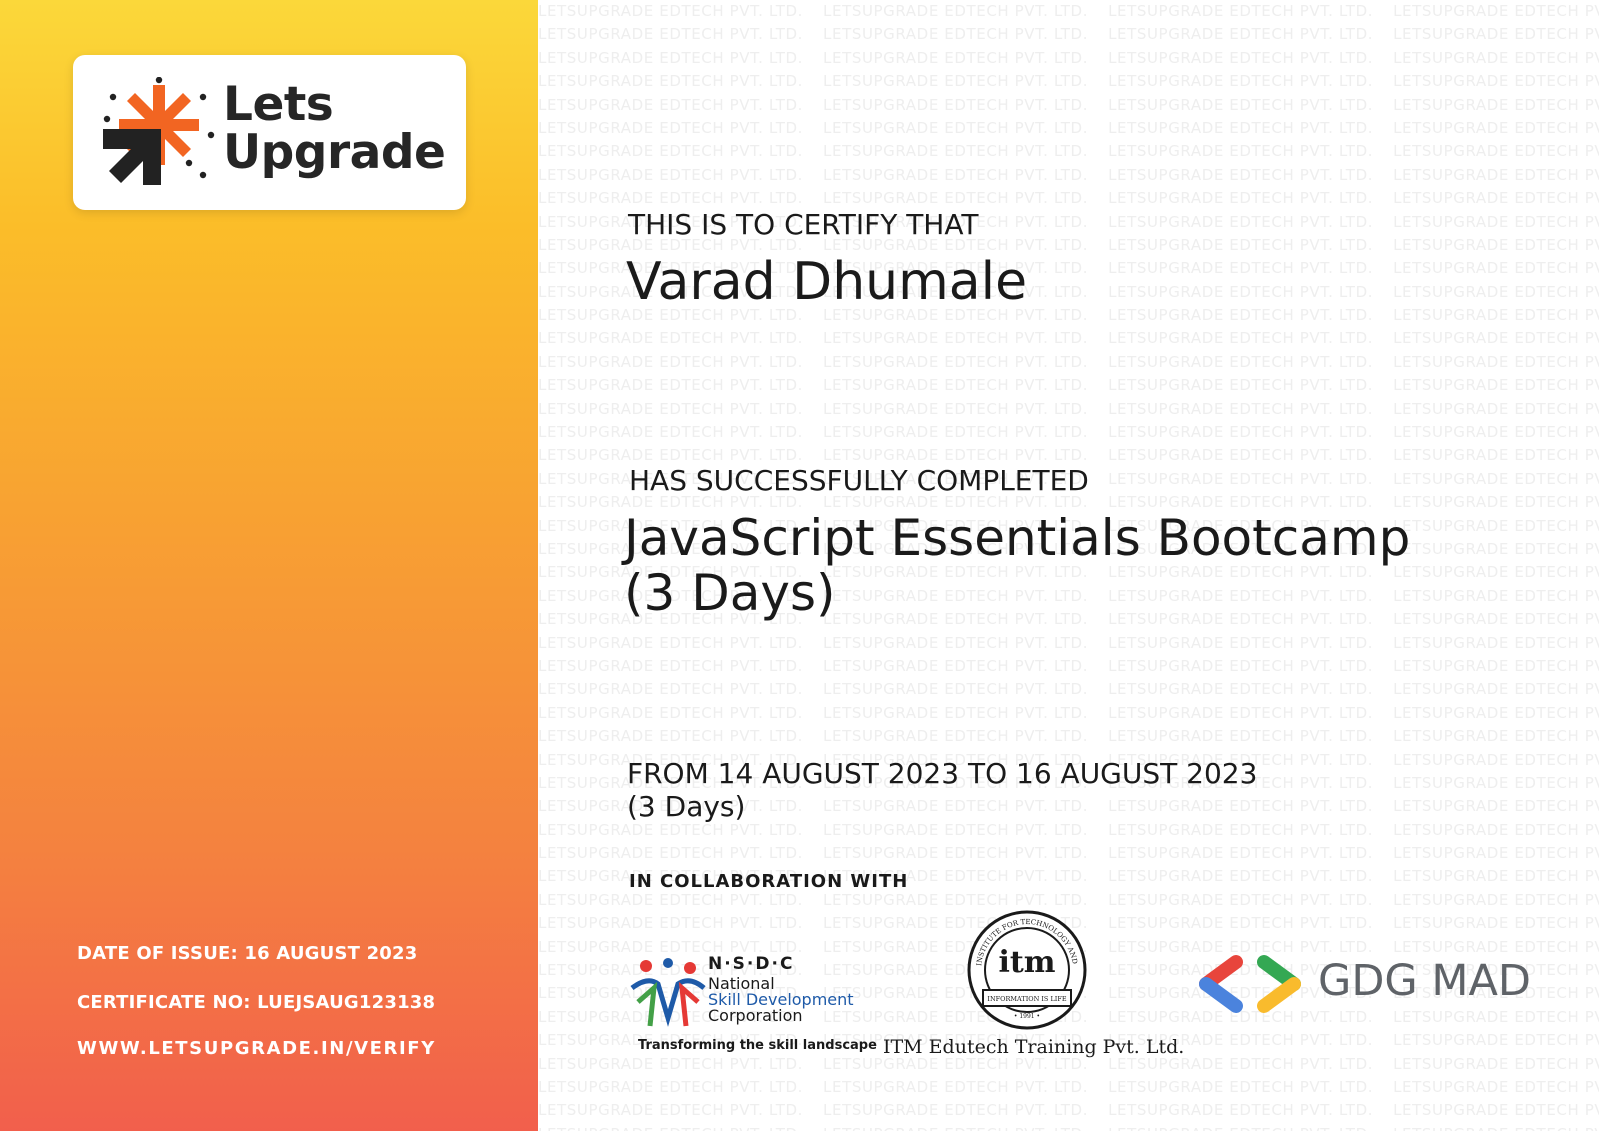  I want to click on recipient-name: Varad Dhumale, so click(827, 282).